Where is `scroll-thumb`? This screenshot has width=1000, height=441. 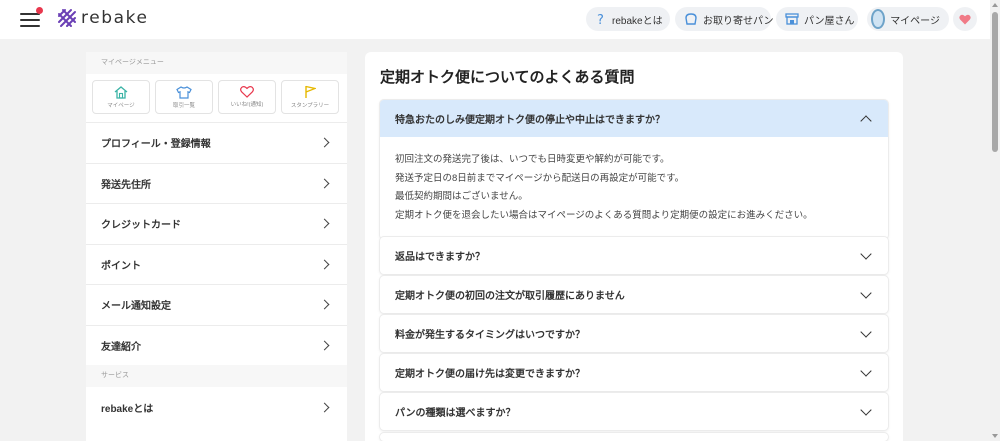 scroll-thumb is located at coordinates (995, 82).